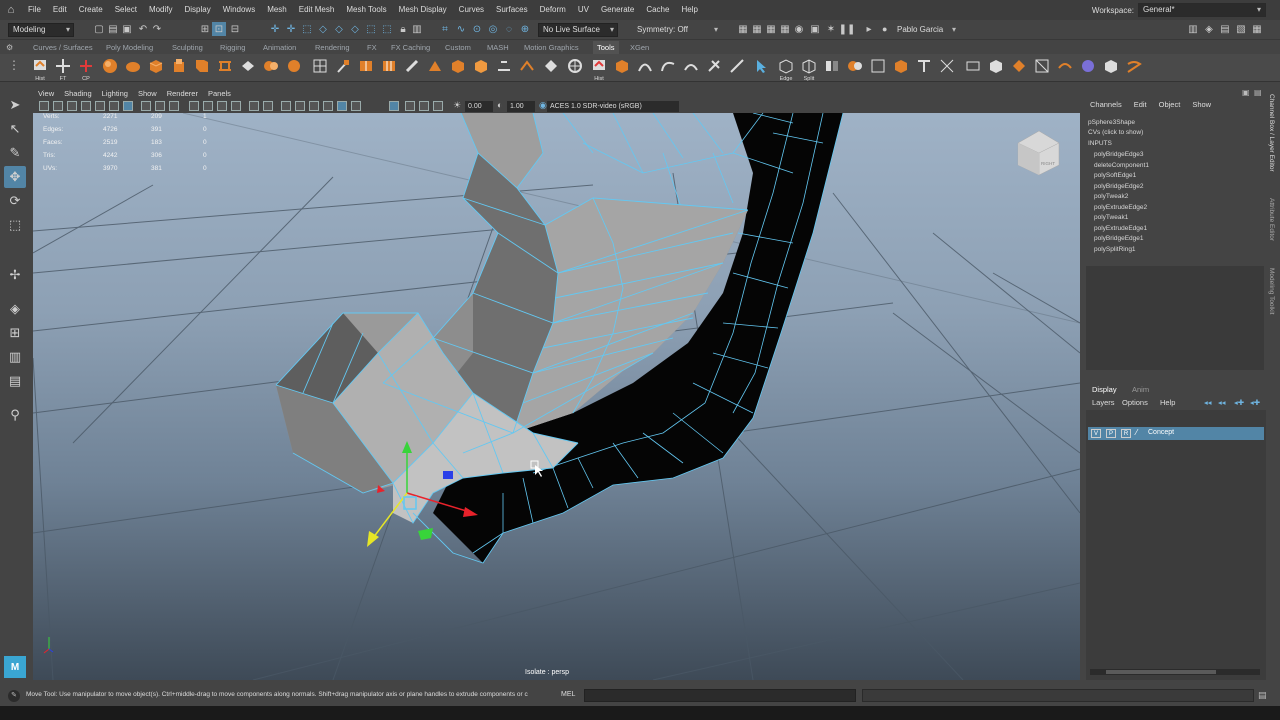  Describe the element at coordinates (815, 29) in the screenshot. I see `render-setup-icon: ▣` at that location.